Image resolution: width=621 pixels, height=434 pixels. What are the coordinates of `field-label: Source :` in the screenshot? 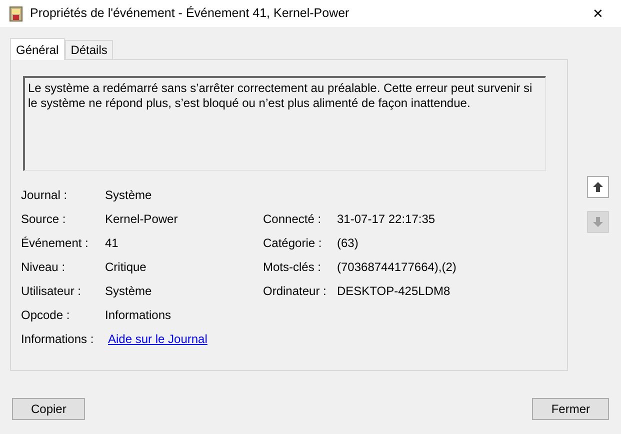 It's located at (44, 219).